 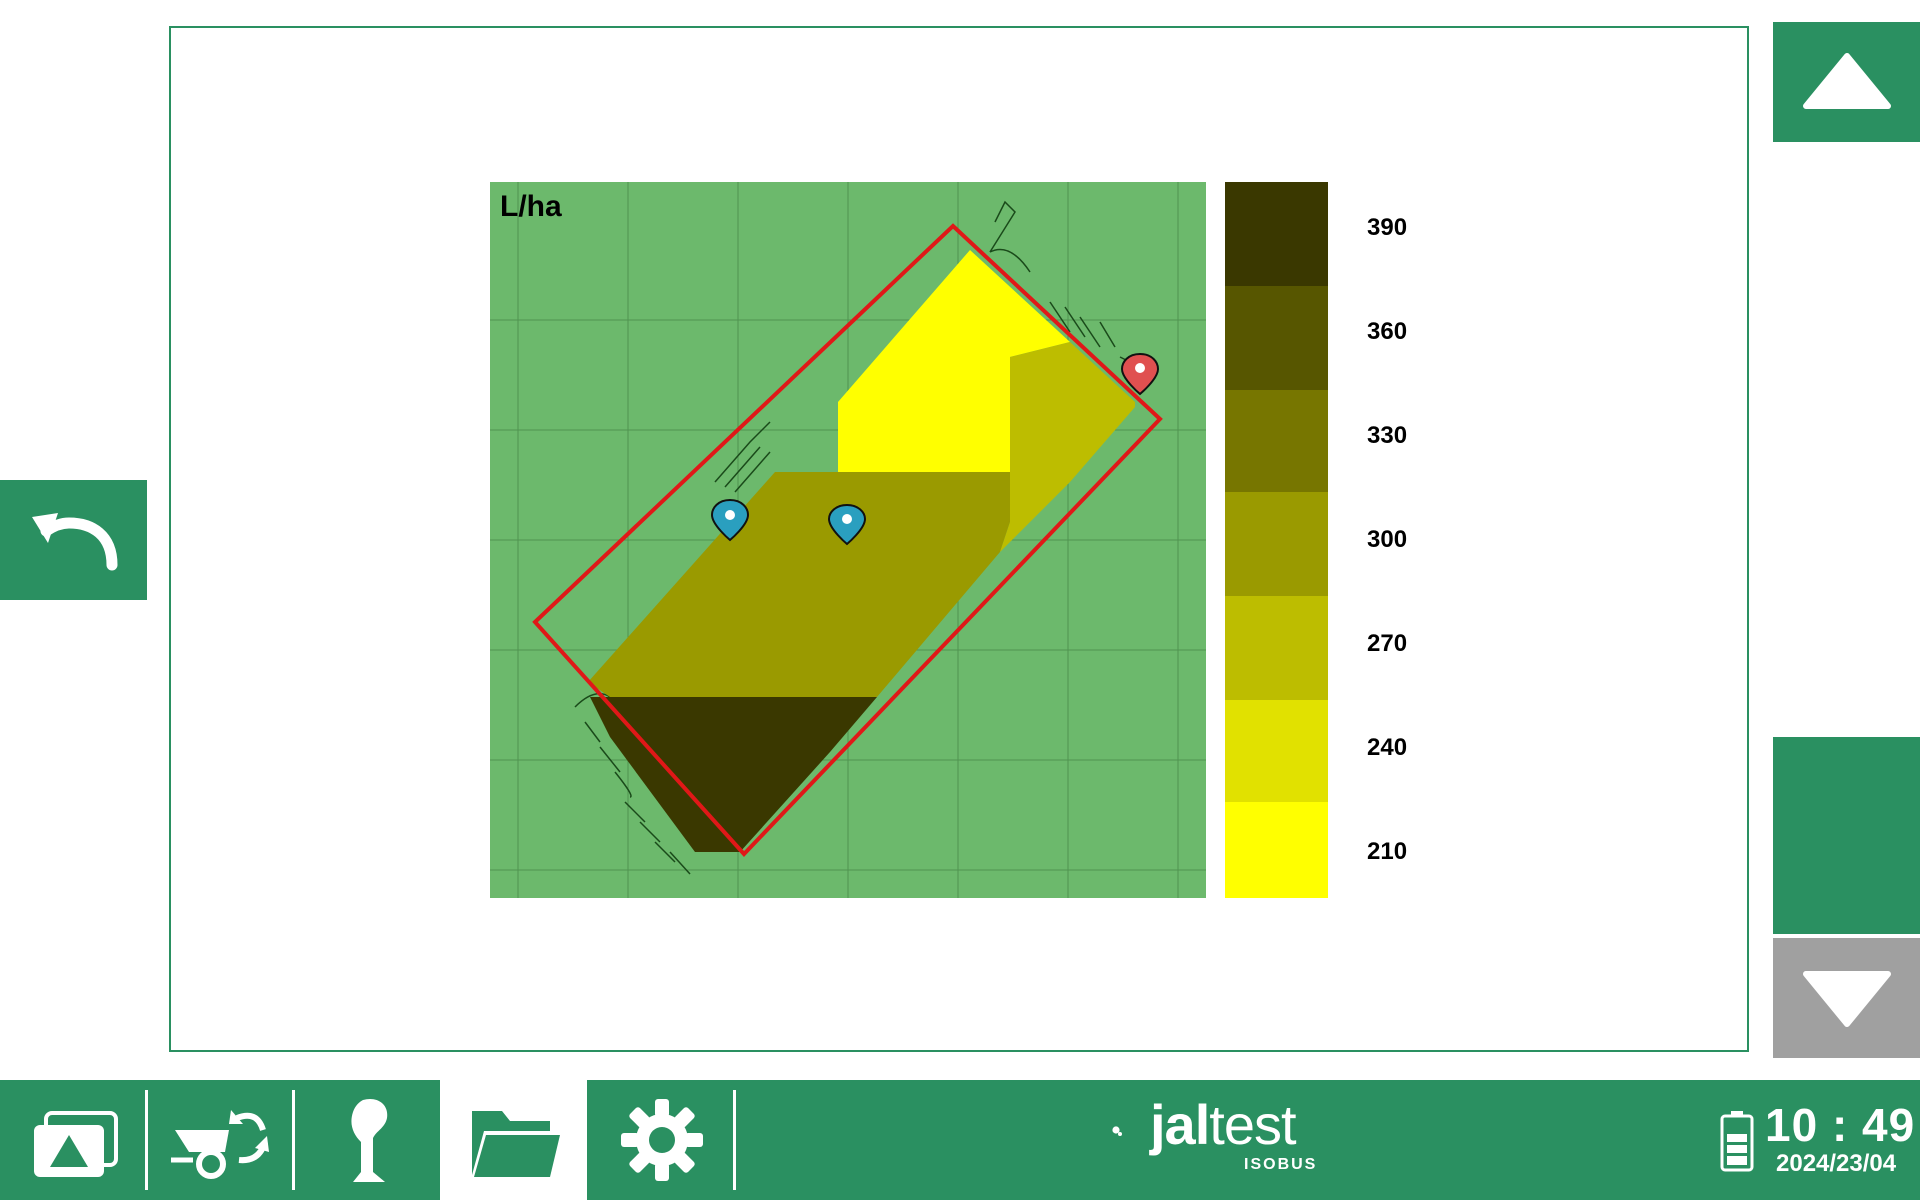 I want to click on taskbar-joystick-button, so click(x=369, y=1140).